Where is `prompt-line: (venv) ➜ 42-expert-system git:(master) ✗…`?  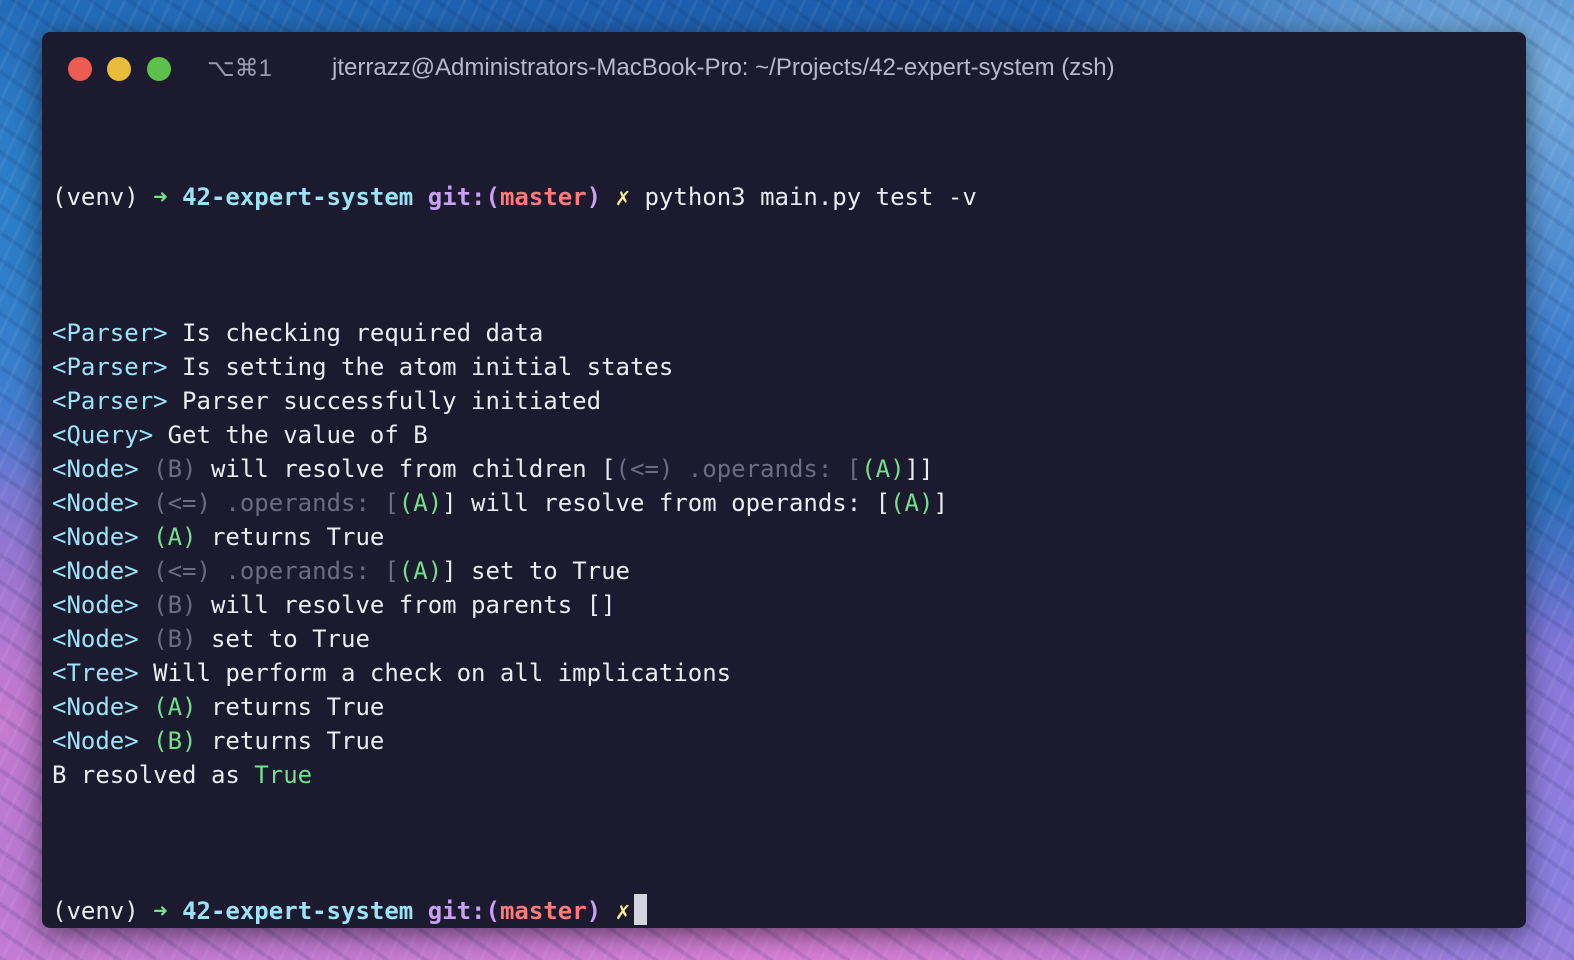 prompt-line: (venv) ➜ 42-expert-system git:(master) ✗… is located at coordinates (784, 197).